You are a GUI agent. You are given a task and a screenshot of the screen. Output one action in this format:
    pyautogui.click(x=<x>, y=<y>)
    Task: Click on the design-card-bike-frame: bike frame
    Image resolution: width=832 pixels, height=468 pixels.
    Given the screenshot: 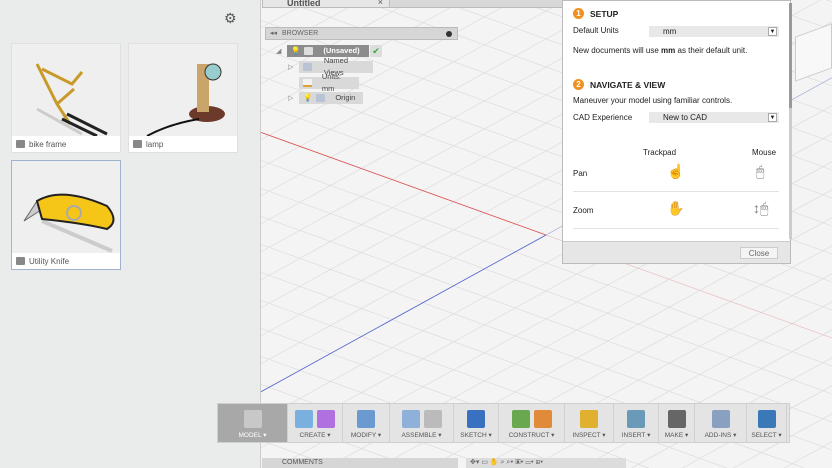 What is the action you would take?
    pyautogui.click(x=66, y=98)
    